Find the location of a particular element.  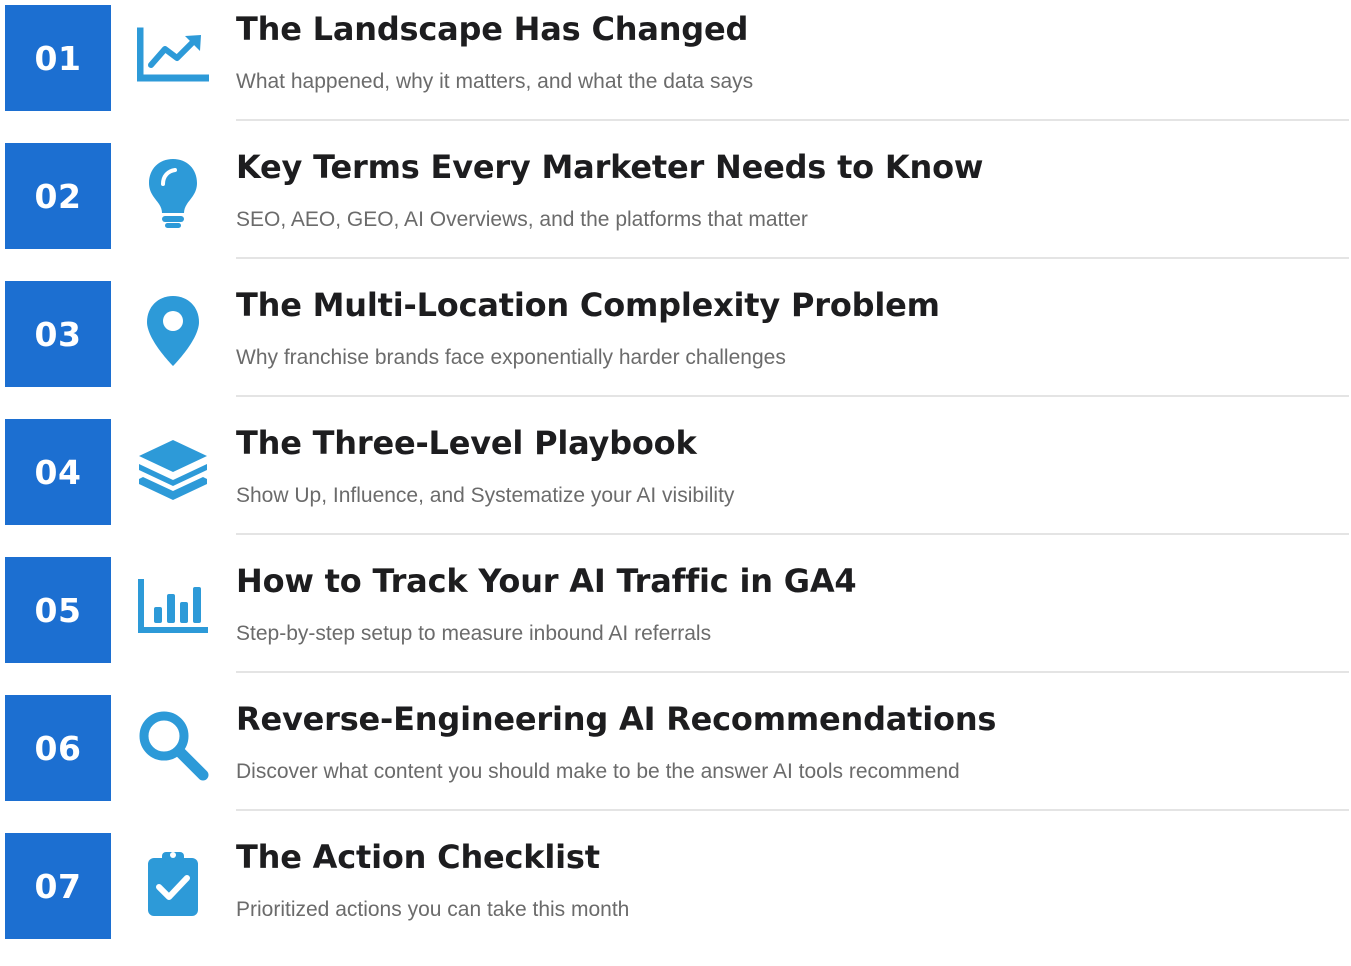

search-icon is located at coordinates (173, 745).